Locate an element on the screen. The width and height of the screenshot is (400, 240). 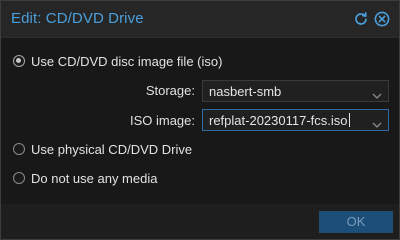
radio-no-media: Do not use any media is located at coordinates (85, 178).